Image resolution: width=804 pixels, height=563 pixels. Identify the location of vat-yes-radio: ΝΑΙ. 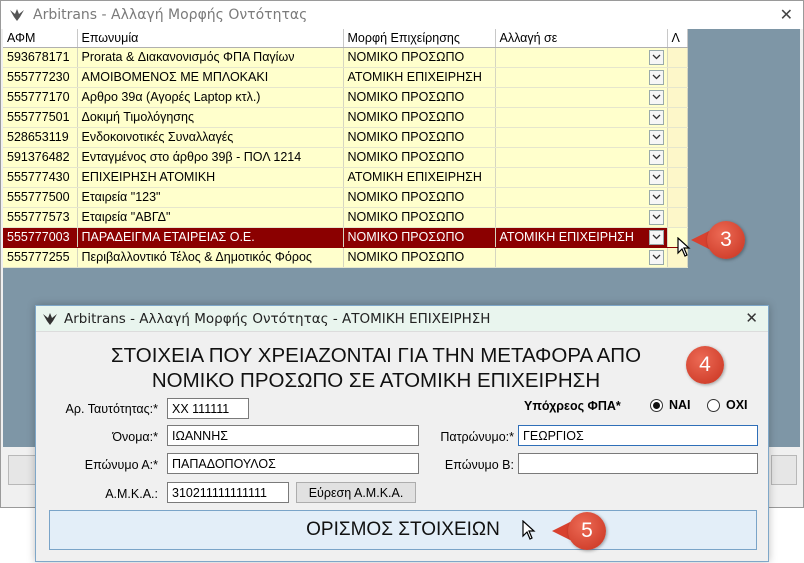
(670, 405).